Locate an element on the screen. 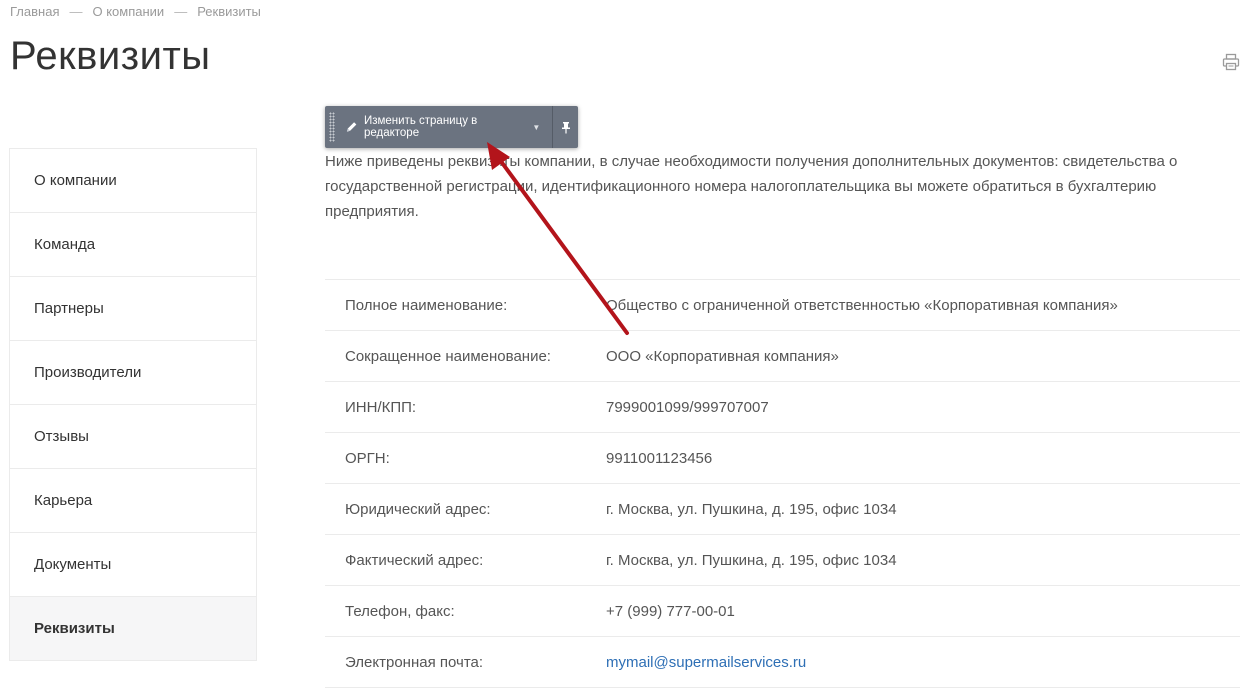  sidebar-item-requisites: Реквизиты is located at coordinates (133, 629).